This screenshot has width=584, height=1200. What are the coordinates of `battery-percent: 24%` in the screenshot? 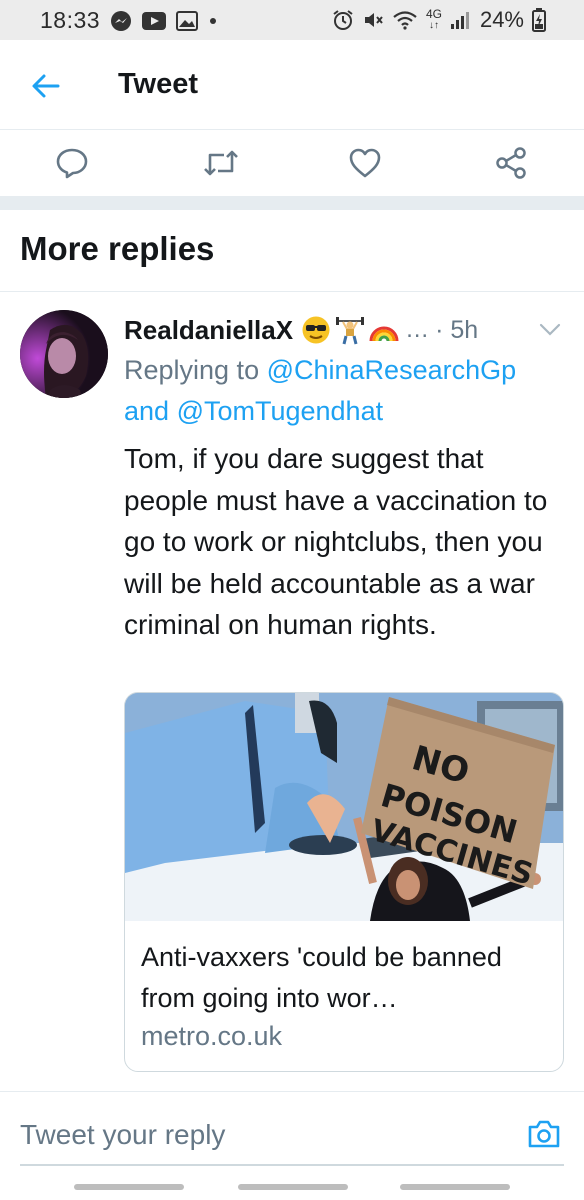 It's located at (501, 19).